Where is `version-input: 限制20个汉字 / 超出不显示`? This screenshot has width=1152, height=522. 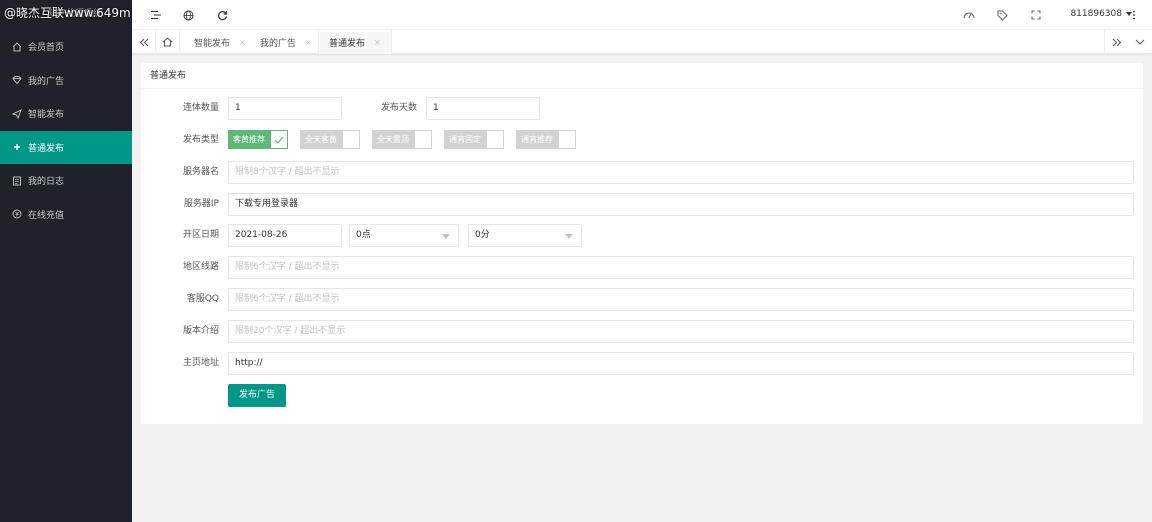 version-input: 限制20个汉字 / 超出不显示 is located at coordinates (681, 331).